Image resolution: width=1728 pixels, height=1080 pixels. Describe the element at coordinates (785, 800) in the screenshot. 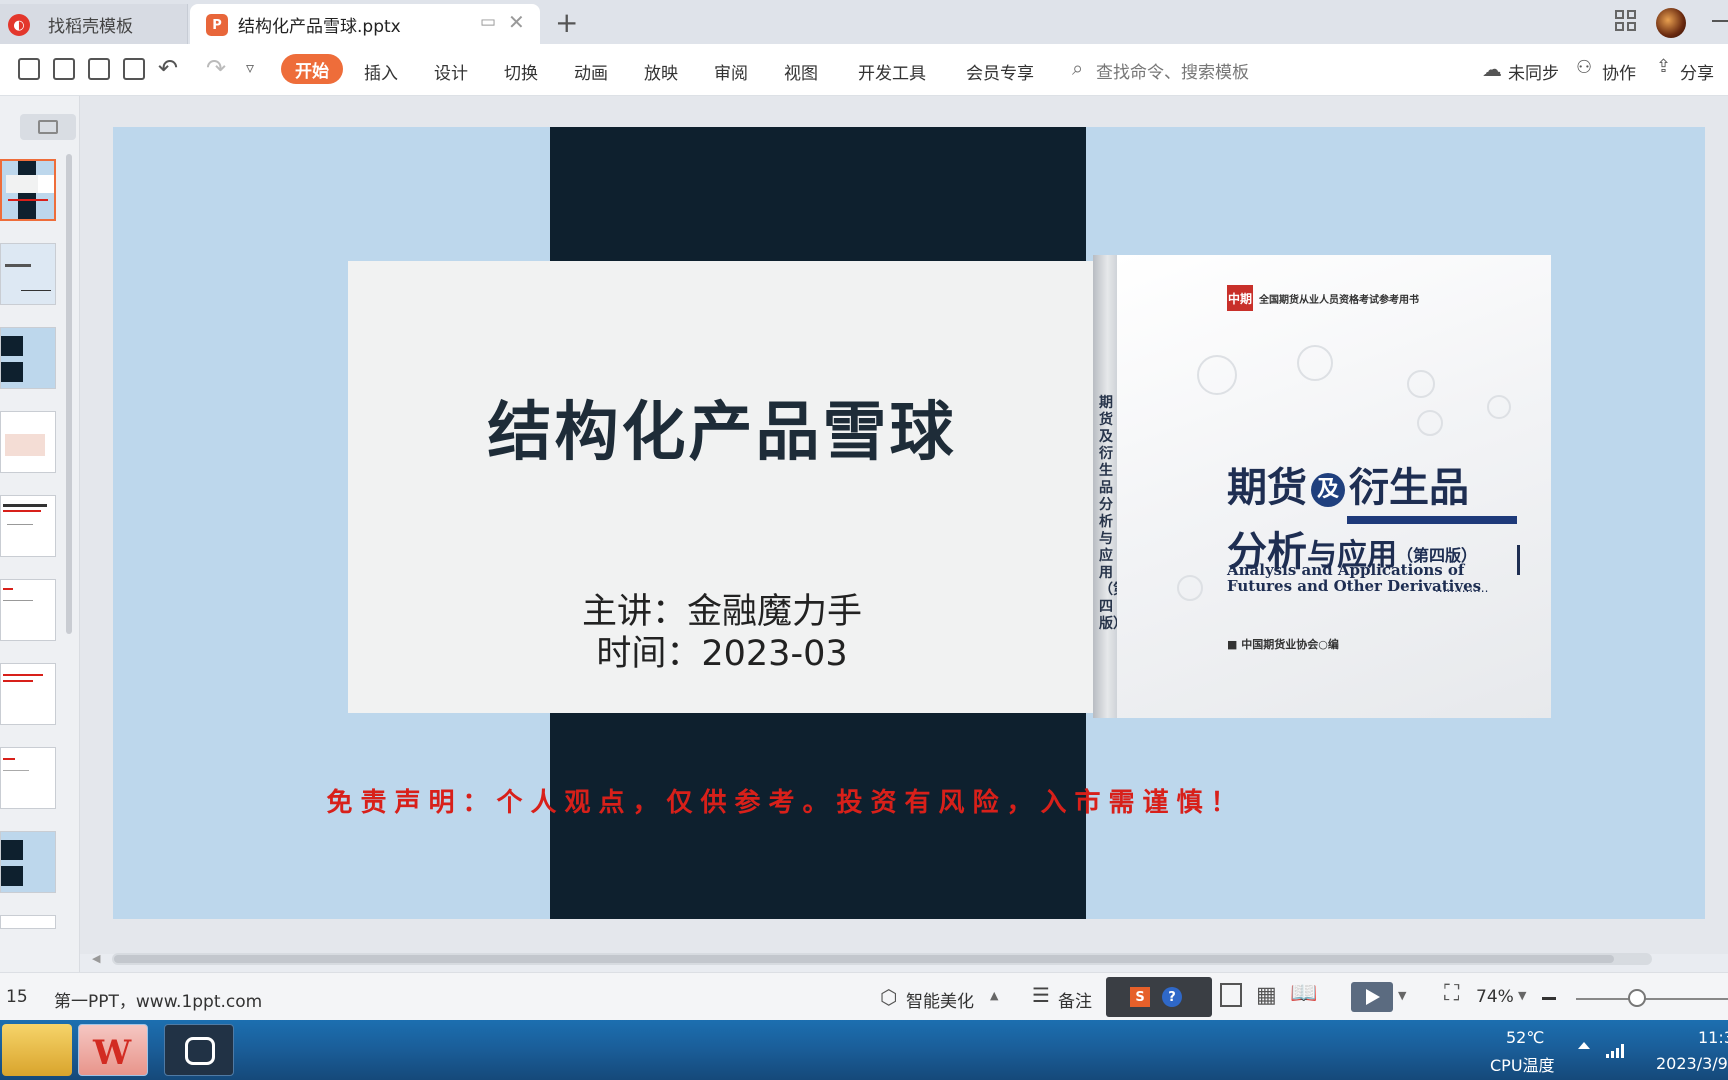

I see `disclaimer-text: 免责声明：个人观点，仅供参考。投资有风险，入市需谨慎！` at that location.